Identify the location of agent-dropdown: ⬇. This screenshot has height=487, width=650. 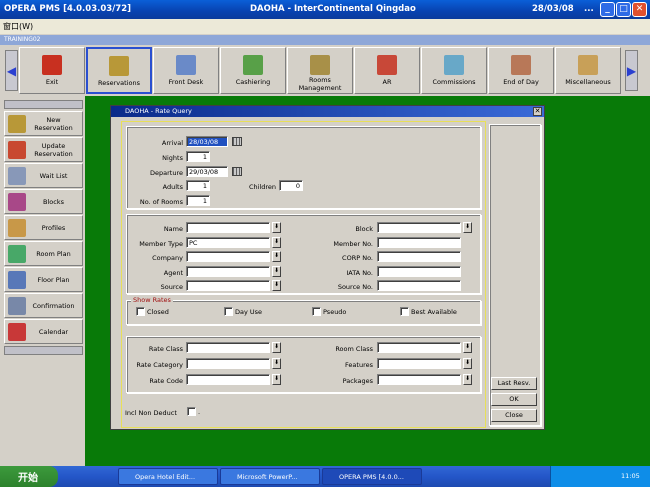
(276, 271).